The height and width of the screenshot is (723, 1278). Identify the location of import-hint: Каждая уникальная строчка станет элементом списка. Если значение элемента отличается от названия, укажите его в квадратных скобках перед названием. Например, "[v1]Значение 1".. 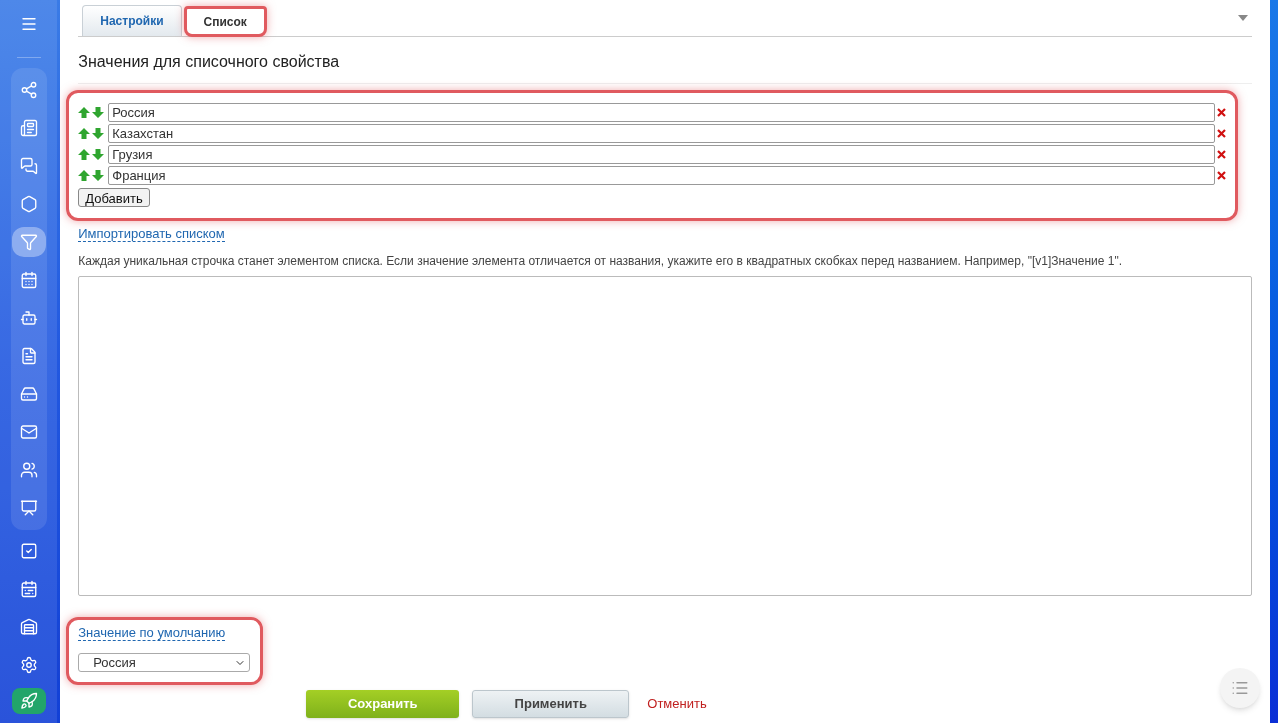
(601, 261).